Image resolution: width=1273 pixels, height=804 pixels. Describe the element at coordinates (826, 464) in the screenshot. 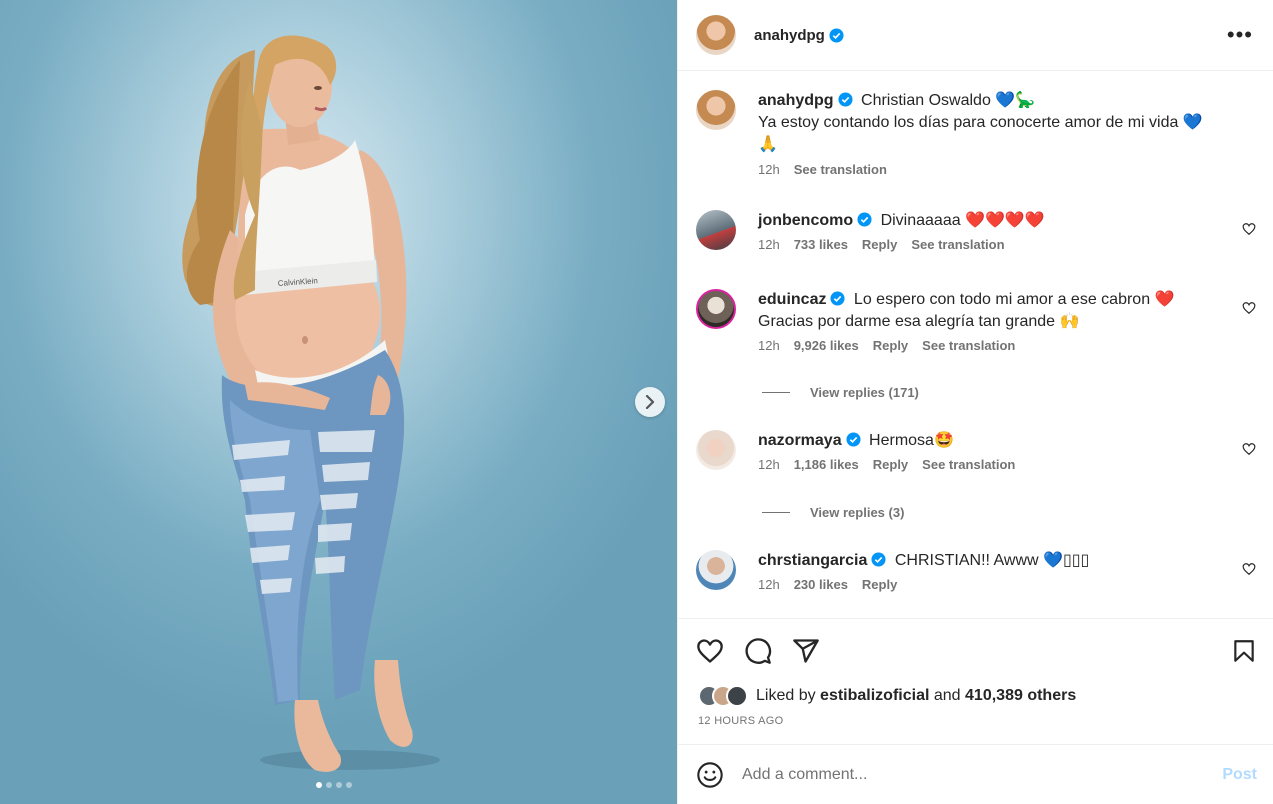

I see `comment-likes: 1,186 likes` at that location.